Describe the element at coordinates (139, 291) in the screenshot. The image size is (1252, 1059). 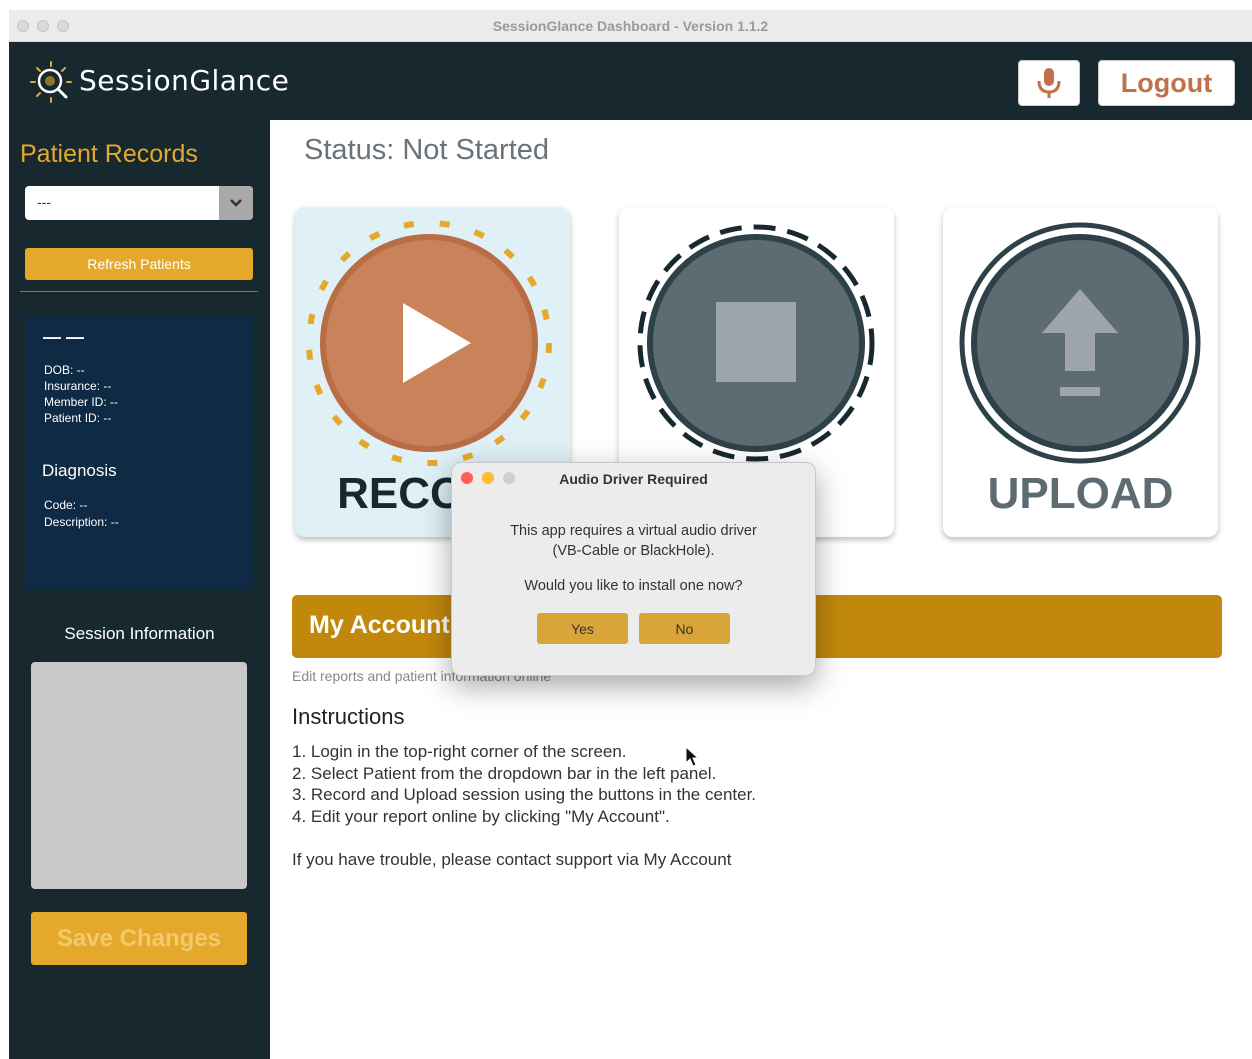
I see `sidebar-divider` at that location.